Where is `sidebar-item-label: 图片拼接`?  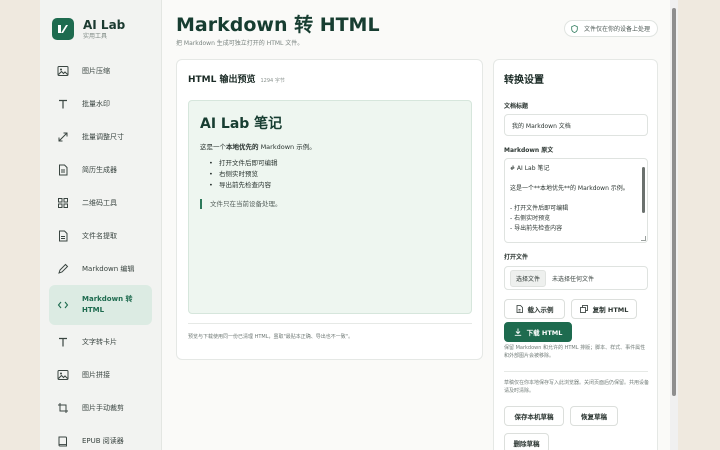
sidebar-item-label: 图片拼接 is located at coordinates (96, 374).